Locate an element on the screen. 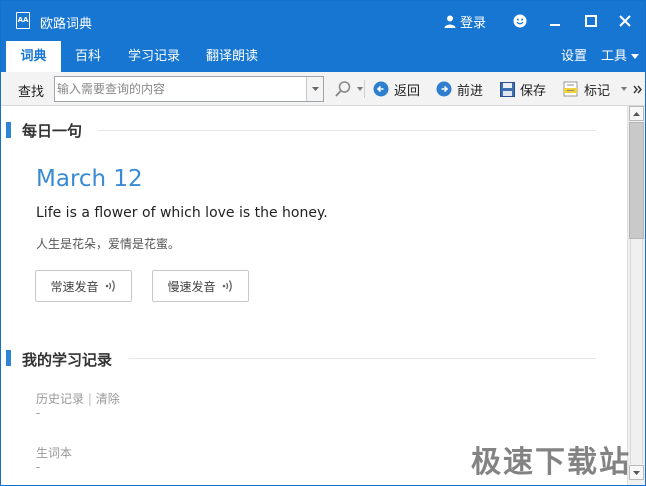  forward-arrow-icon is located at coordinates (444, 89).